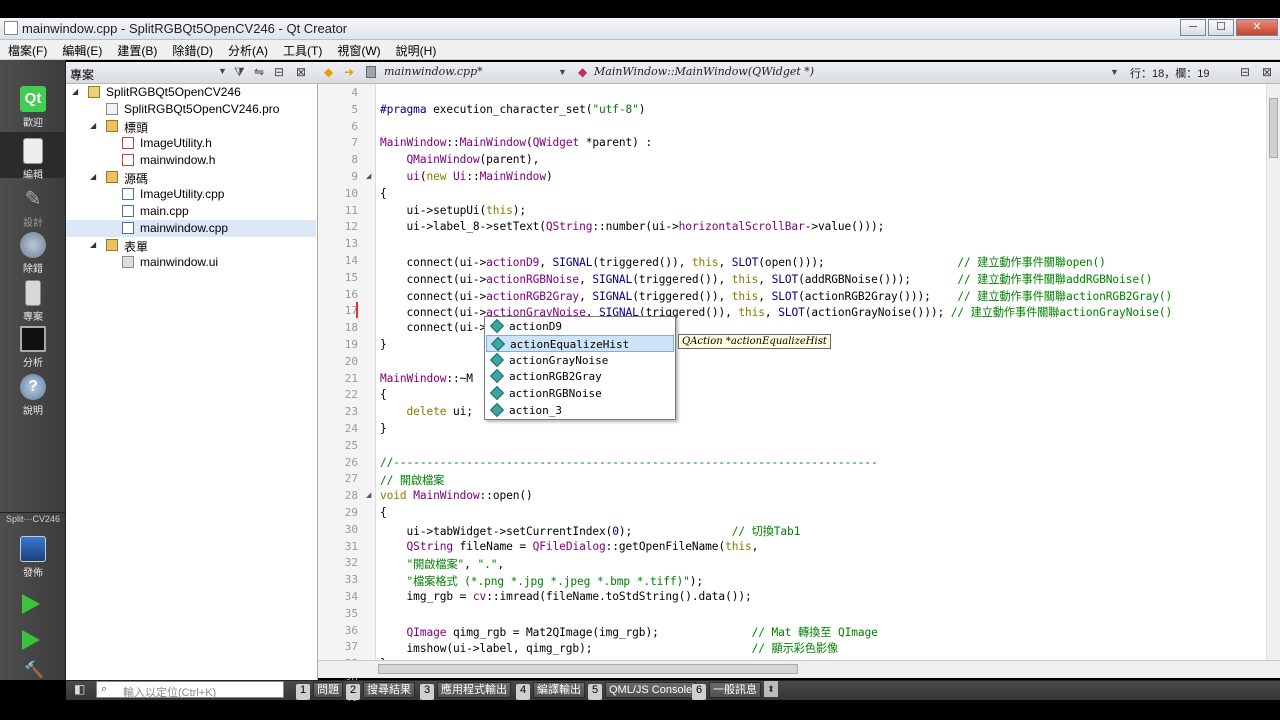  I want to click on output-tab: 1 問題, so click(319, 691).